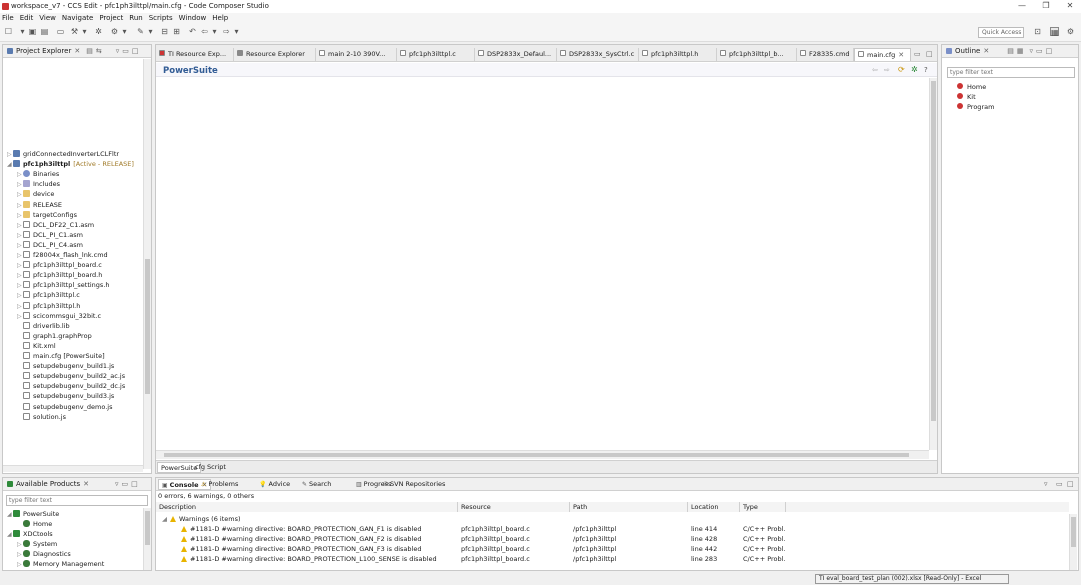 This screenshot has width=1081, height=585. Describe the element at coordinates (48, 295) in the screenshot. I see `tree-item: ▷ pfc1ph3ilttpl.c` at that location.